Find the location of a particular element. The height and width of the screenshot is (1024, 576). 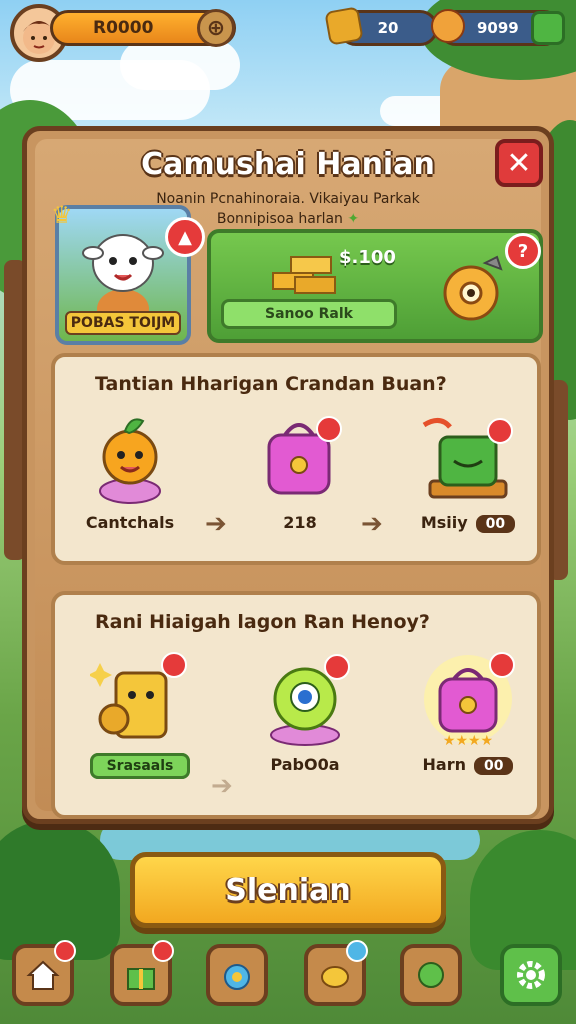

section-2-item-2-label: PabO0a is located at coordinates (305, 764).